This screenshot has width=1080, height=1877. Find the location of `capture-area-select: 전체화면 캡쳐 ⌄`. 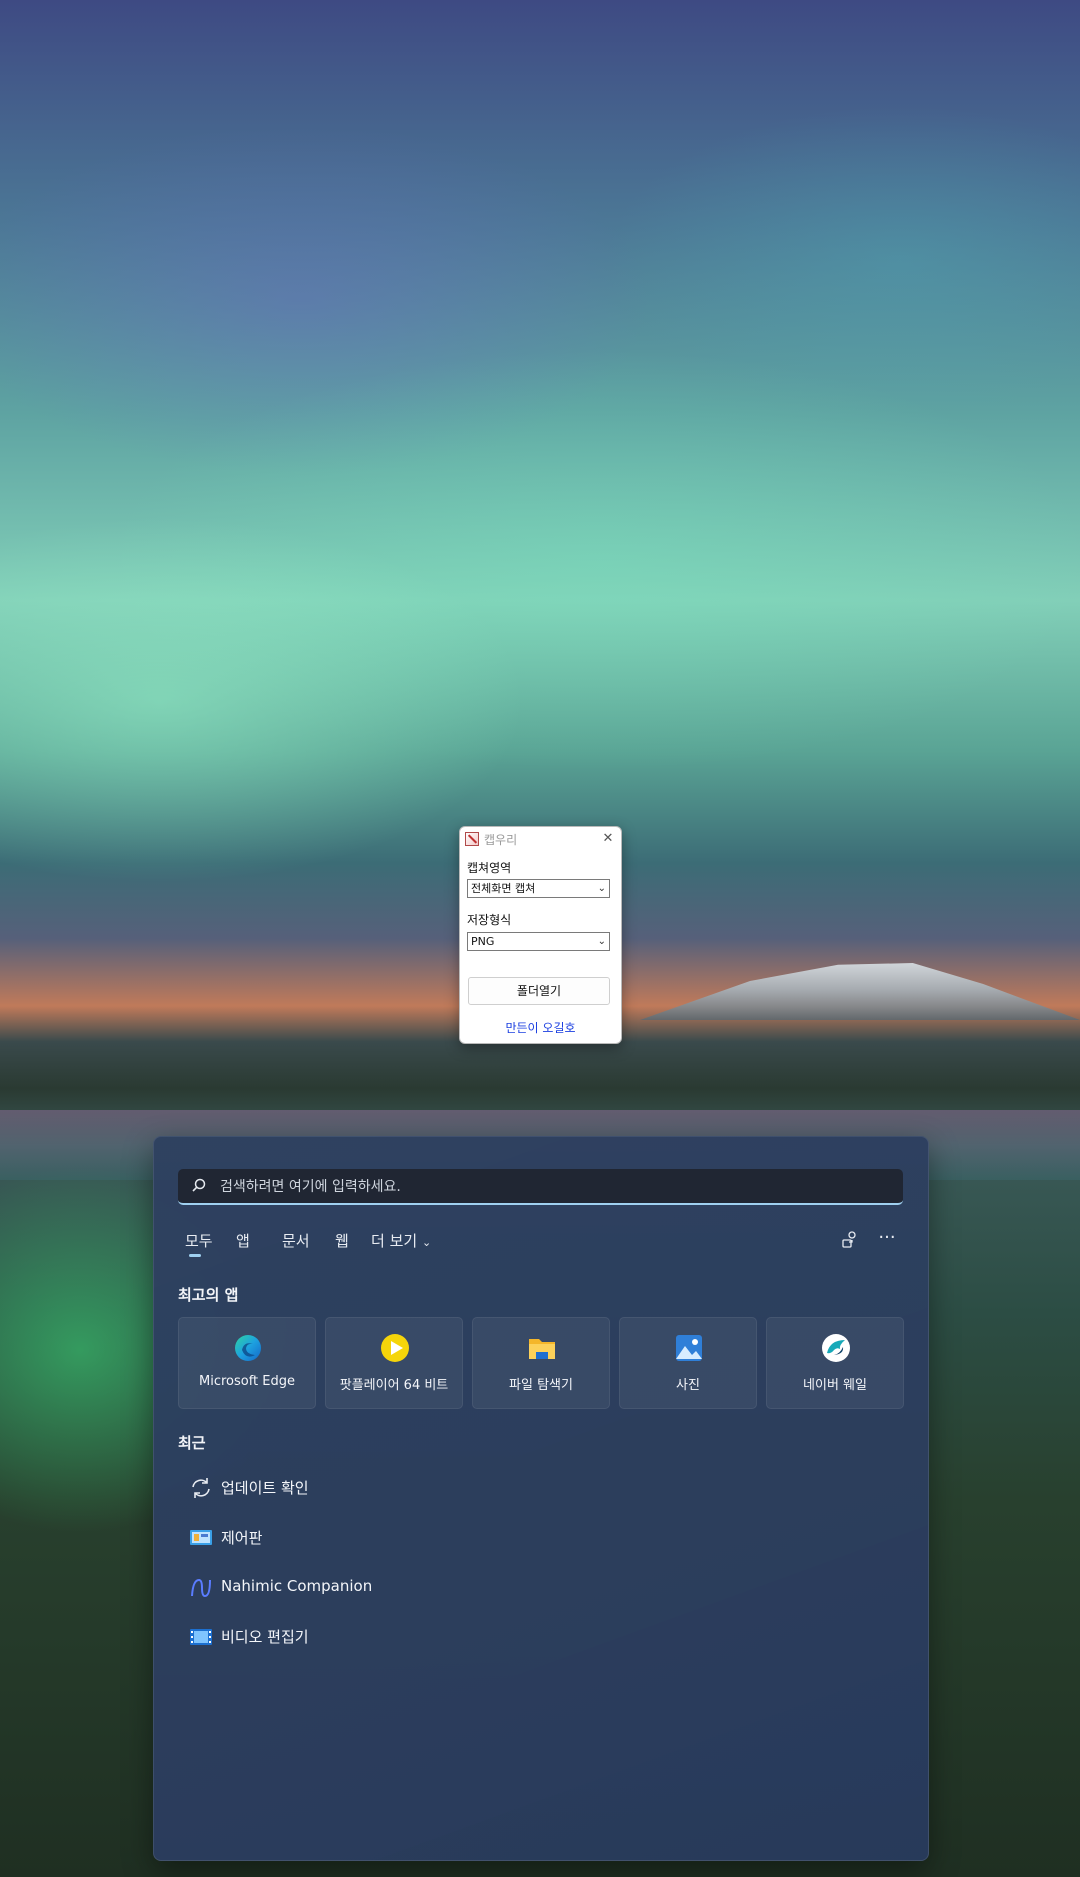

capture-area-select: 전체화면 캡쳐 ⌄ is located at coordinates (538, 888).